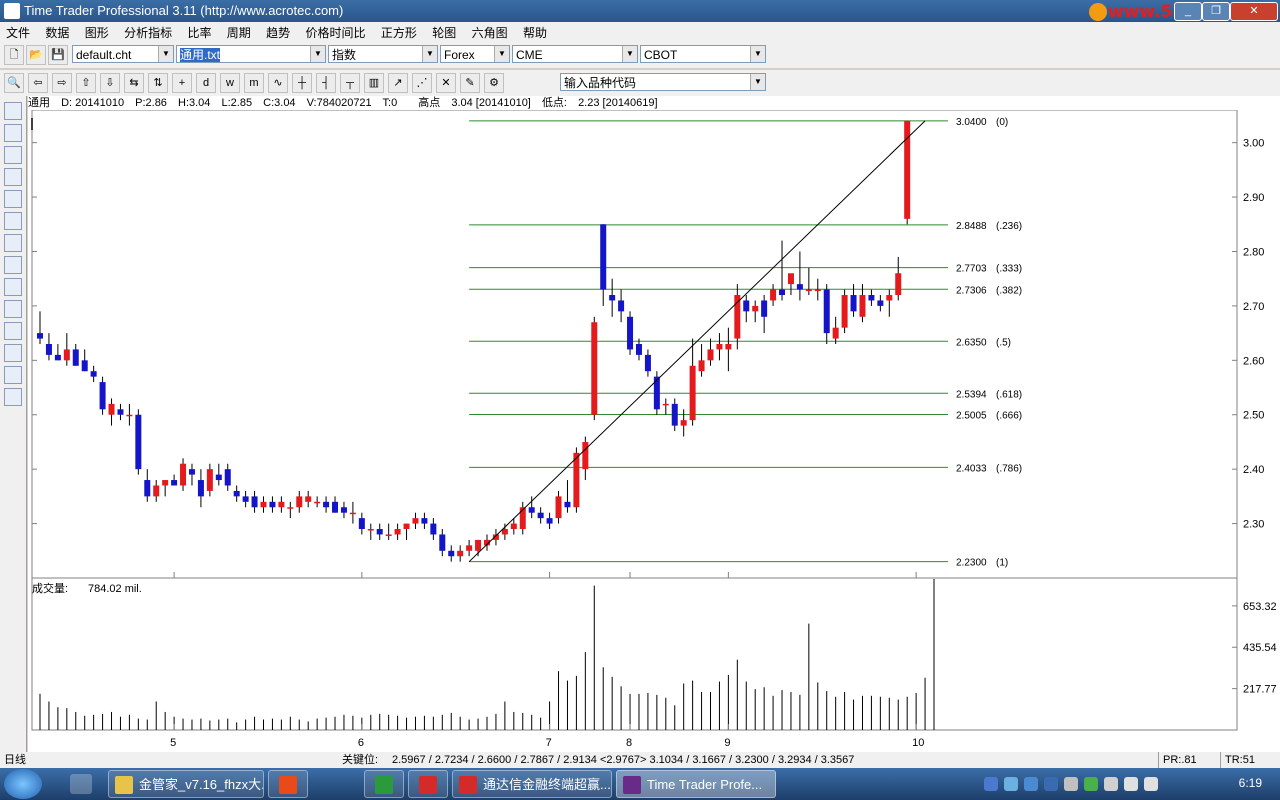 This screenshot has width=1280, height=800. I want to click on monthly-icon: m, so click(254, 83).